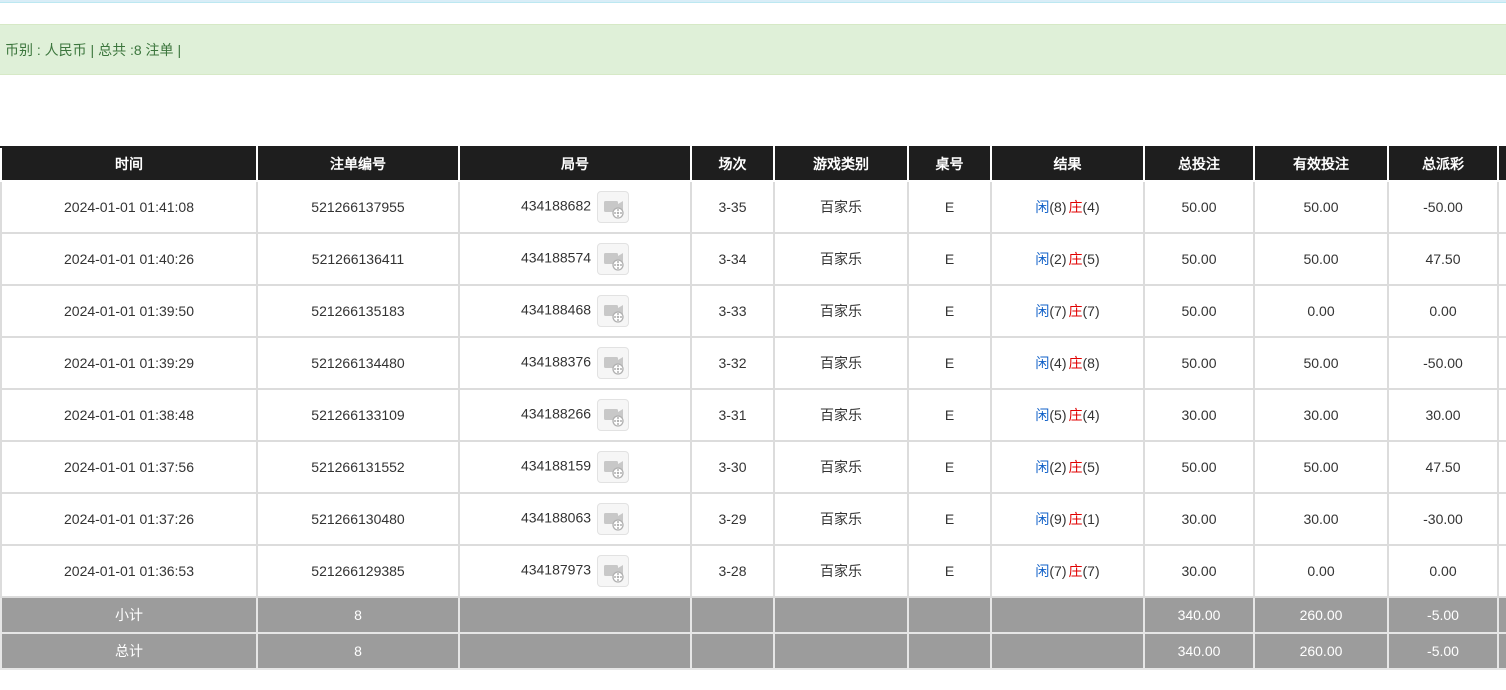  What do you see at coordinates (358, 651) in the screenshot?
I see `grandtotal-count: 8` at bounding box center [358, 651].